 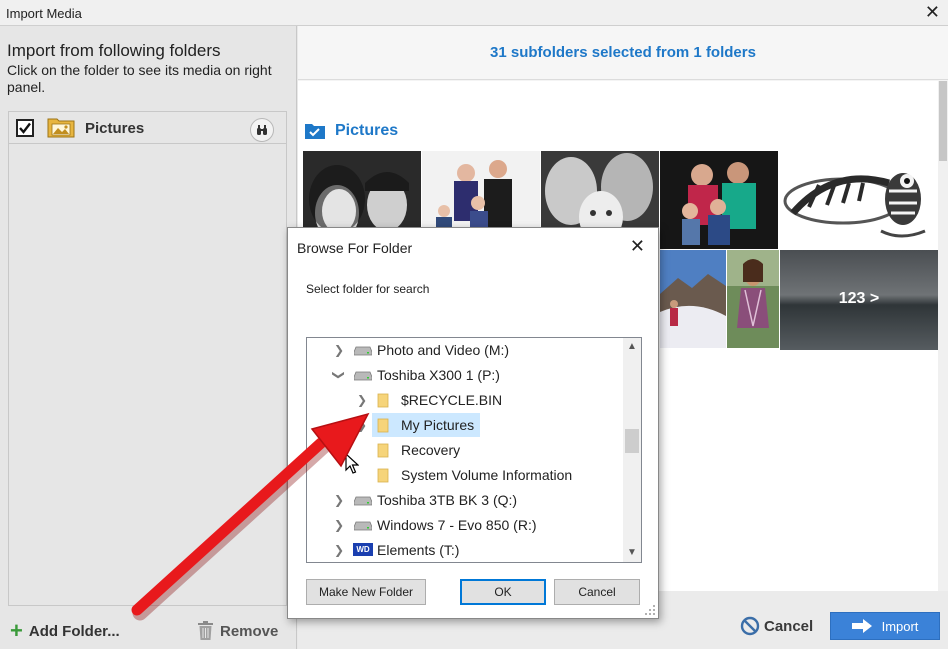 I want to click on cancel-circle-icon, so click(x=750, y=626).